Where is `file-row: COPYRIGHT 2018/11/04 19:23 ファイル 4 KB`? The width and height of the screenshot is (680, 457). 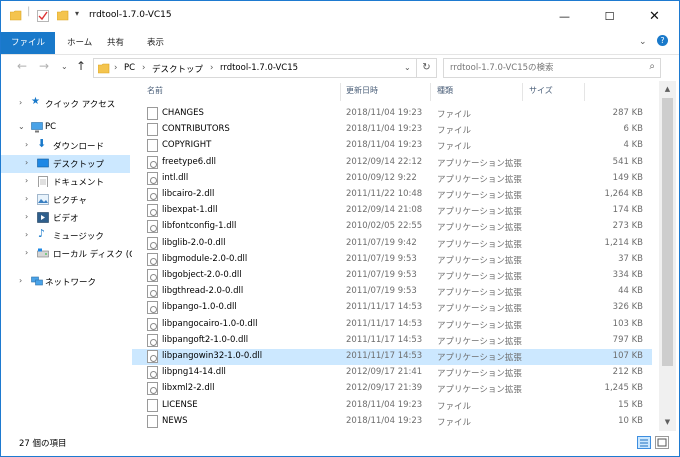 file-row: COPYRIGHT 2018/11/04 19:23 ファイル 4 KB is located at coordinates (392, 146).